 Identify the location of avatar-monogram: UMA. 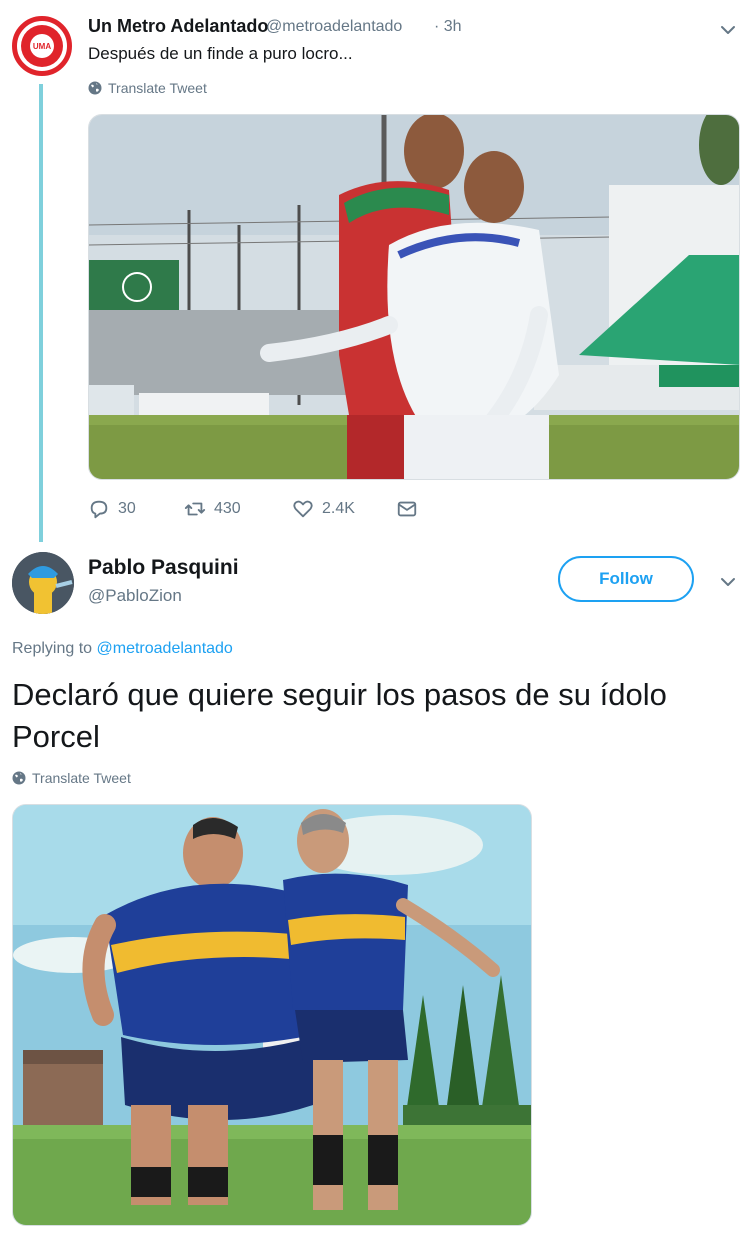
(42, 46).